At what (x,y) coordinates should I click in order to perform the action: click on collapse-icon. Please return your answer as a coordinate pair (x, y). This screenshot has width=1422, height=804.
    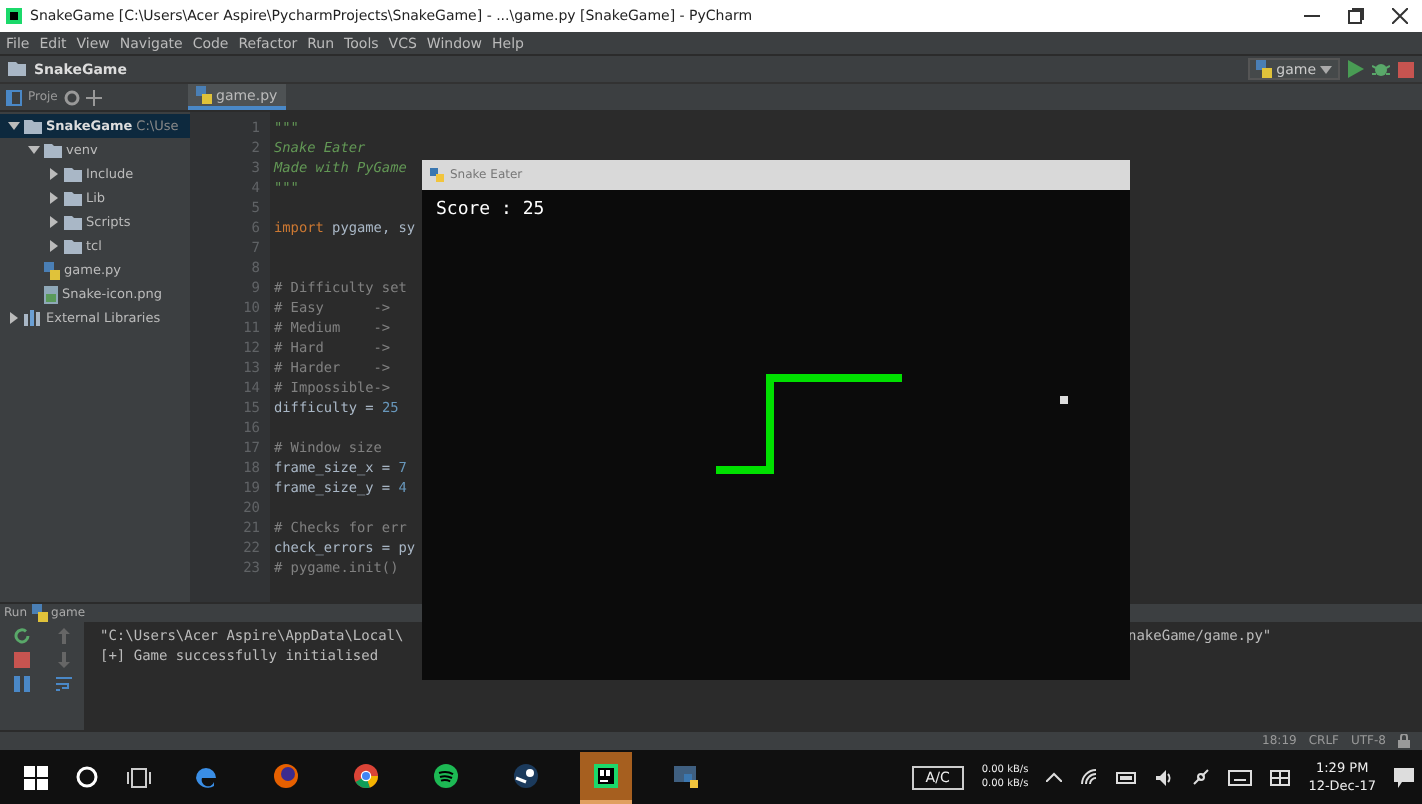
    Looking at the image, I should click on (93, 97).